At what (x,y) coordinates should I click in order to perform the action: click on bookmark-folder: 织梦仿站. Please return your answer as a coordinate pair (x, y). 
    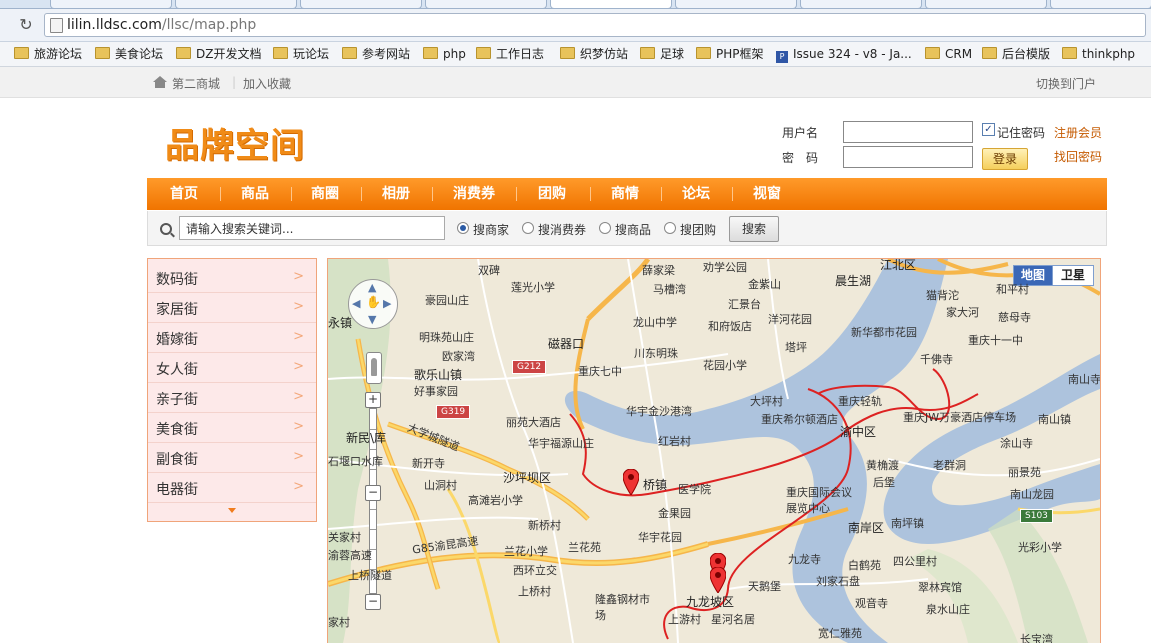
    Looking at the image, I should click on (594, 54).